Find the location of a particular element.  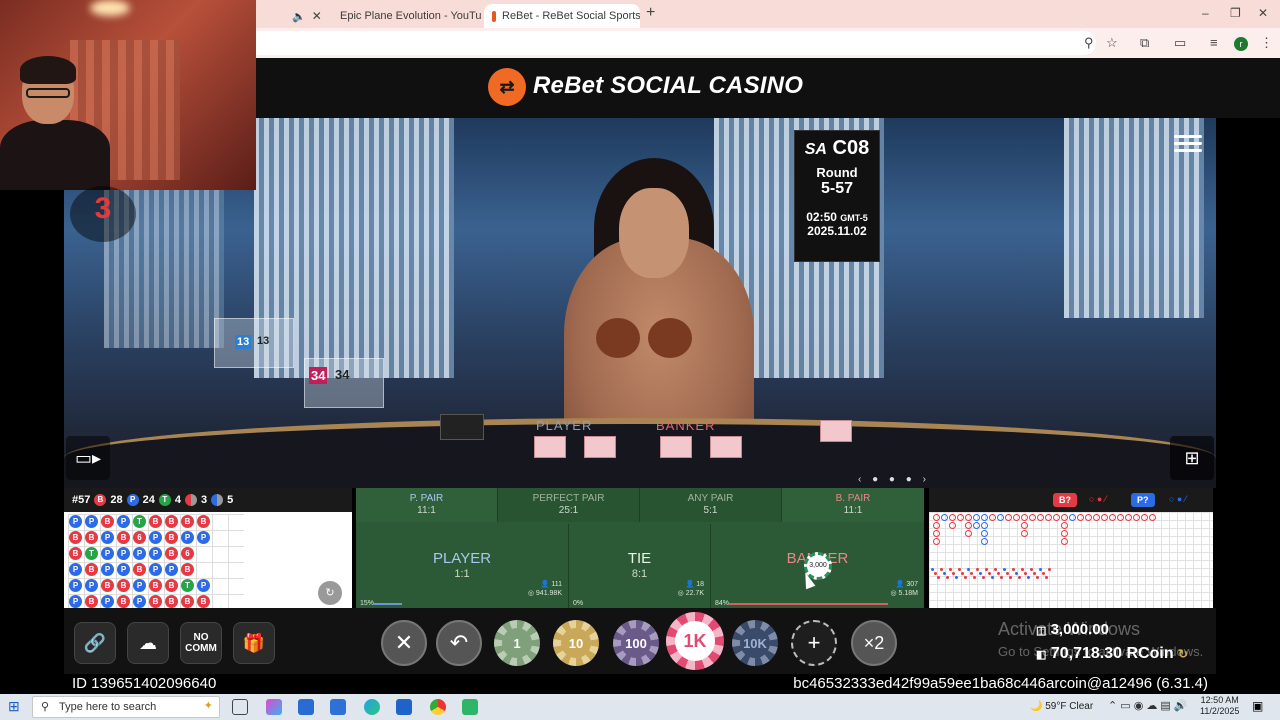

chip-100: 100 is located at coordinates (636, 643).